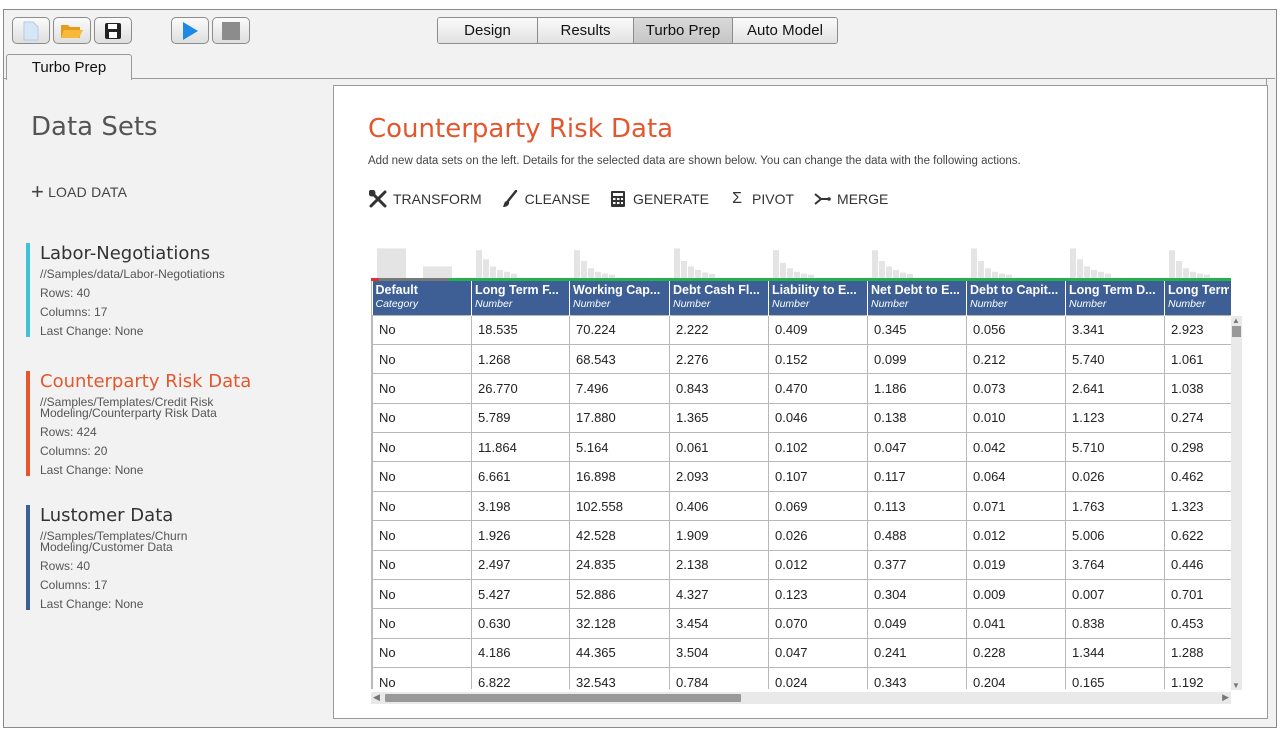  Describe the element at coordinates (719, 447) in the screenshot. I see `table-cell: 0.061` at that location.